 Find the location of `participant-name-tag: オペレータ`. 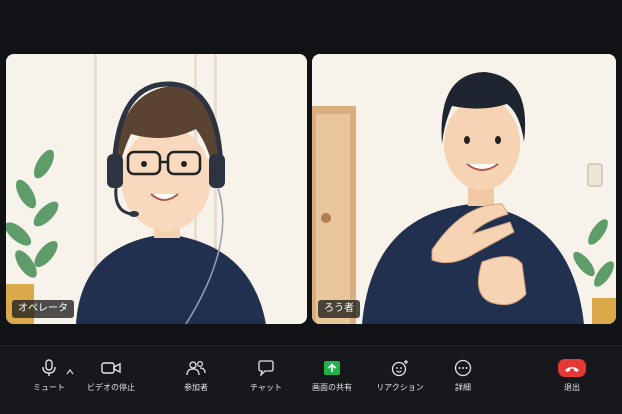

participant-name-tag: オペレータ is located at coordinates (43, 309).